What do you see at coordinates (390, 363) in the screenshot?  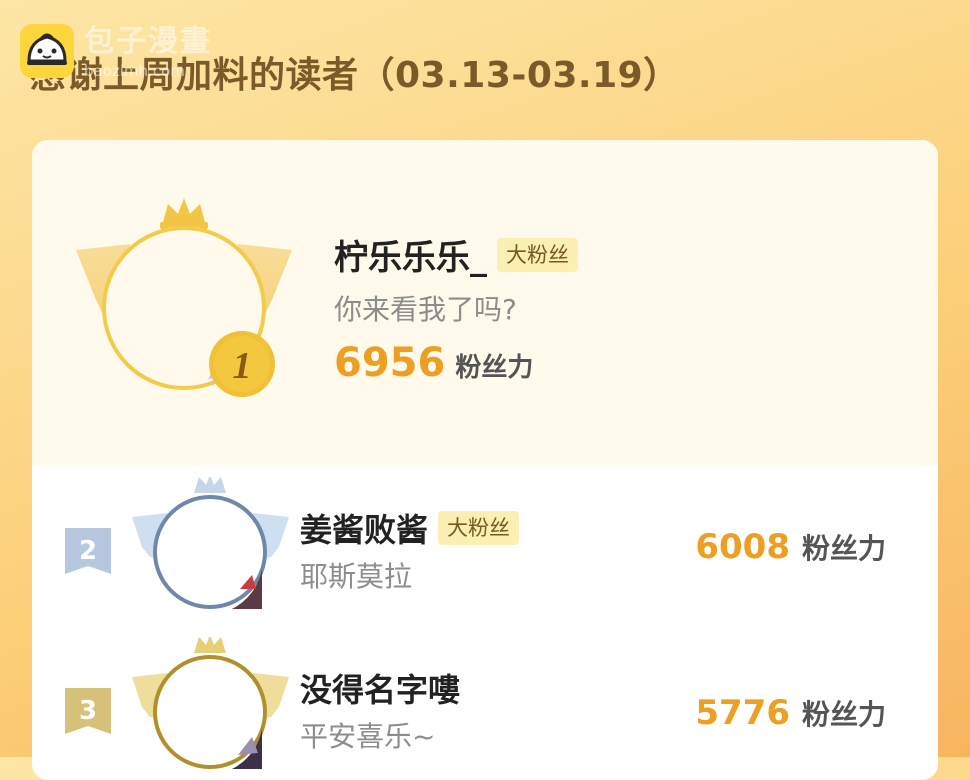 I see `score-value: 6956` at bounding box center [390, 363].